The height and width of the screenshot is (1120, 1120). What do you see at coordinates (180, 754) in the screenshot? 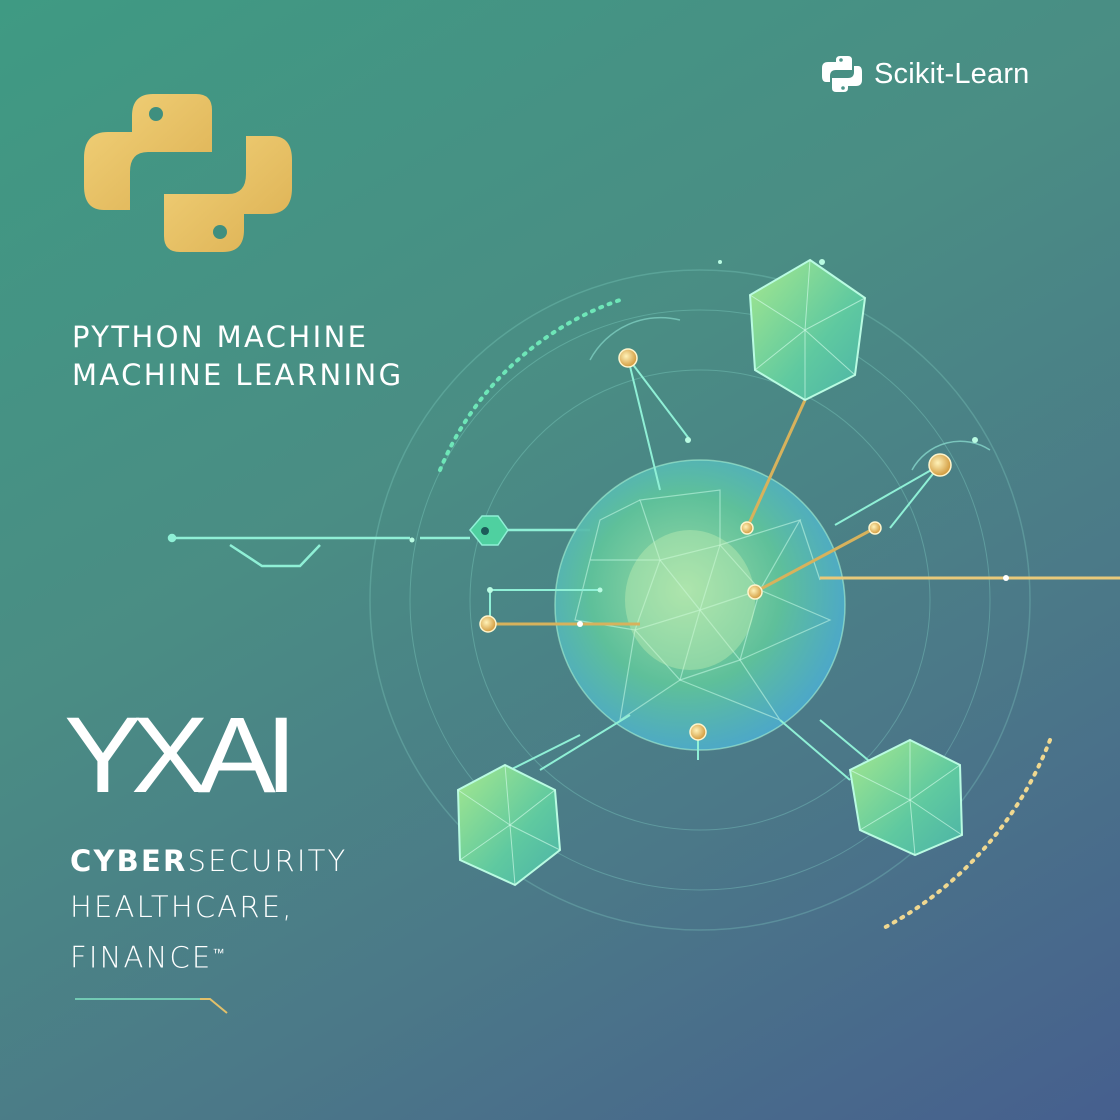
I see `xai-title: YXAI` at bounding box center [180, 754].